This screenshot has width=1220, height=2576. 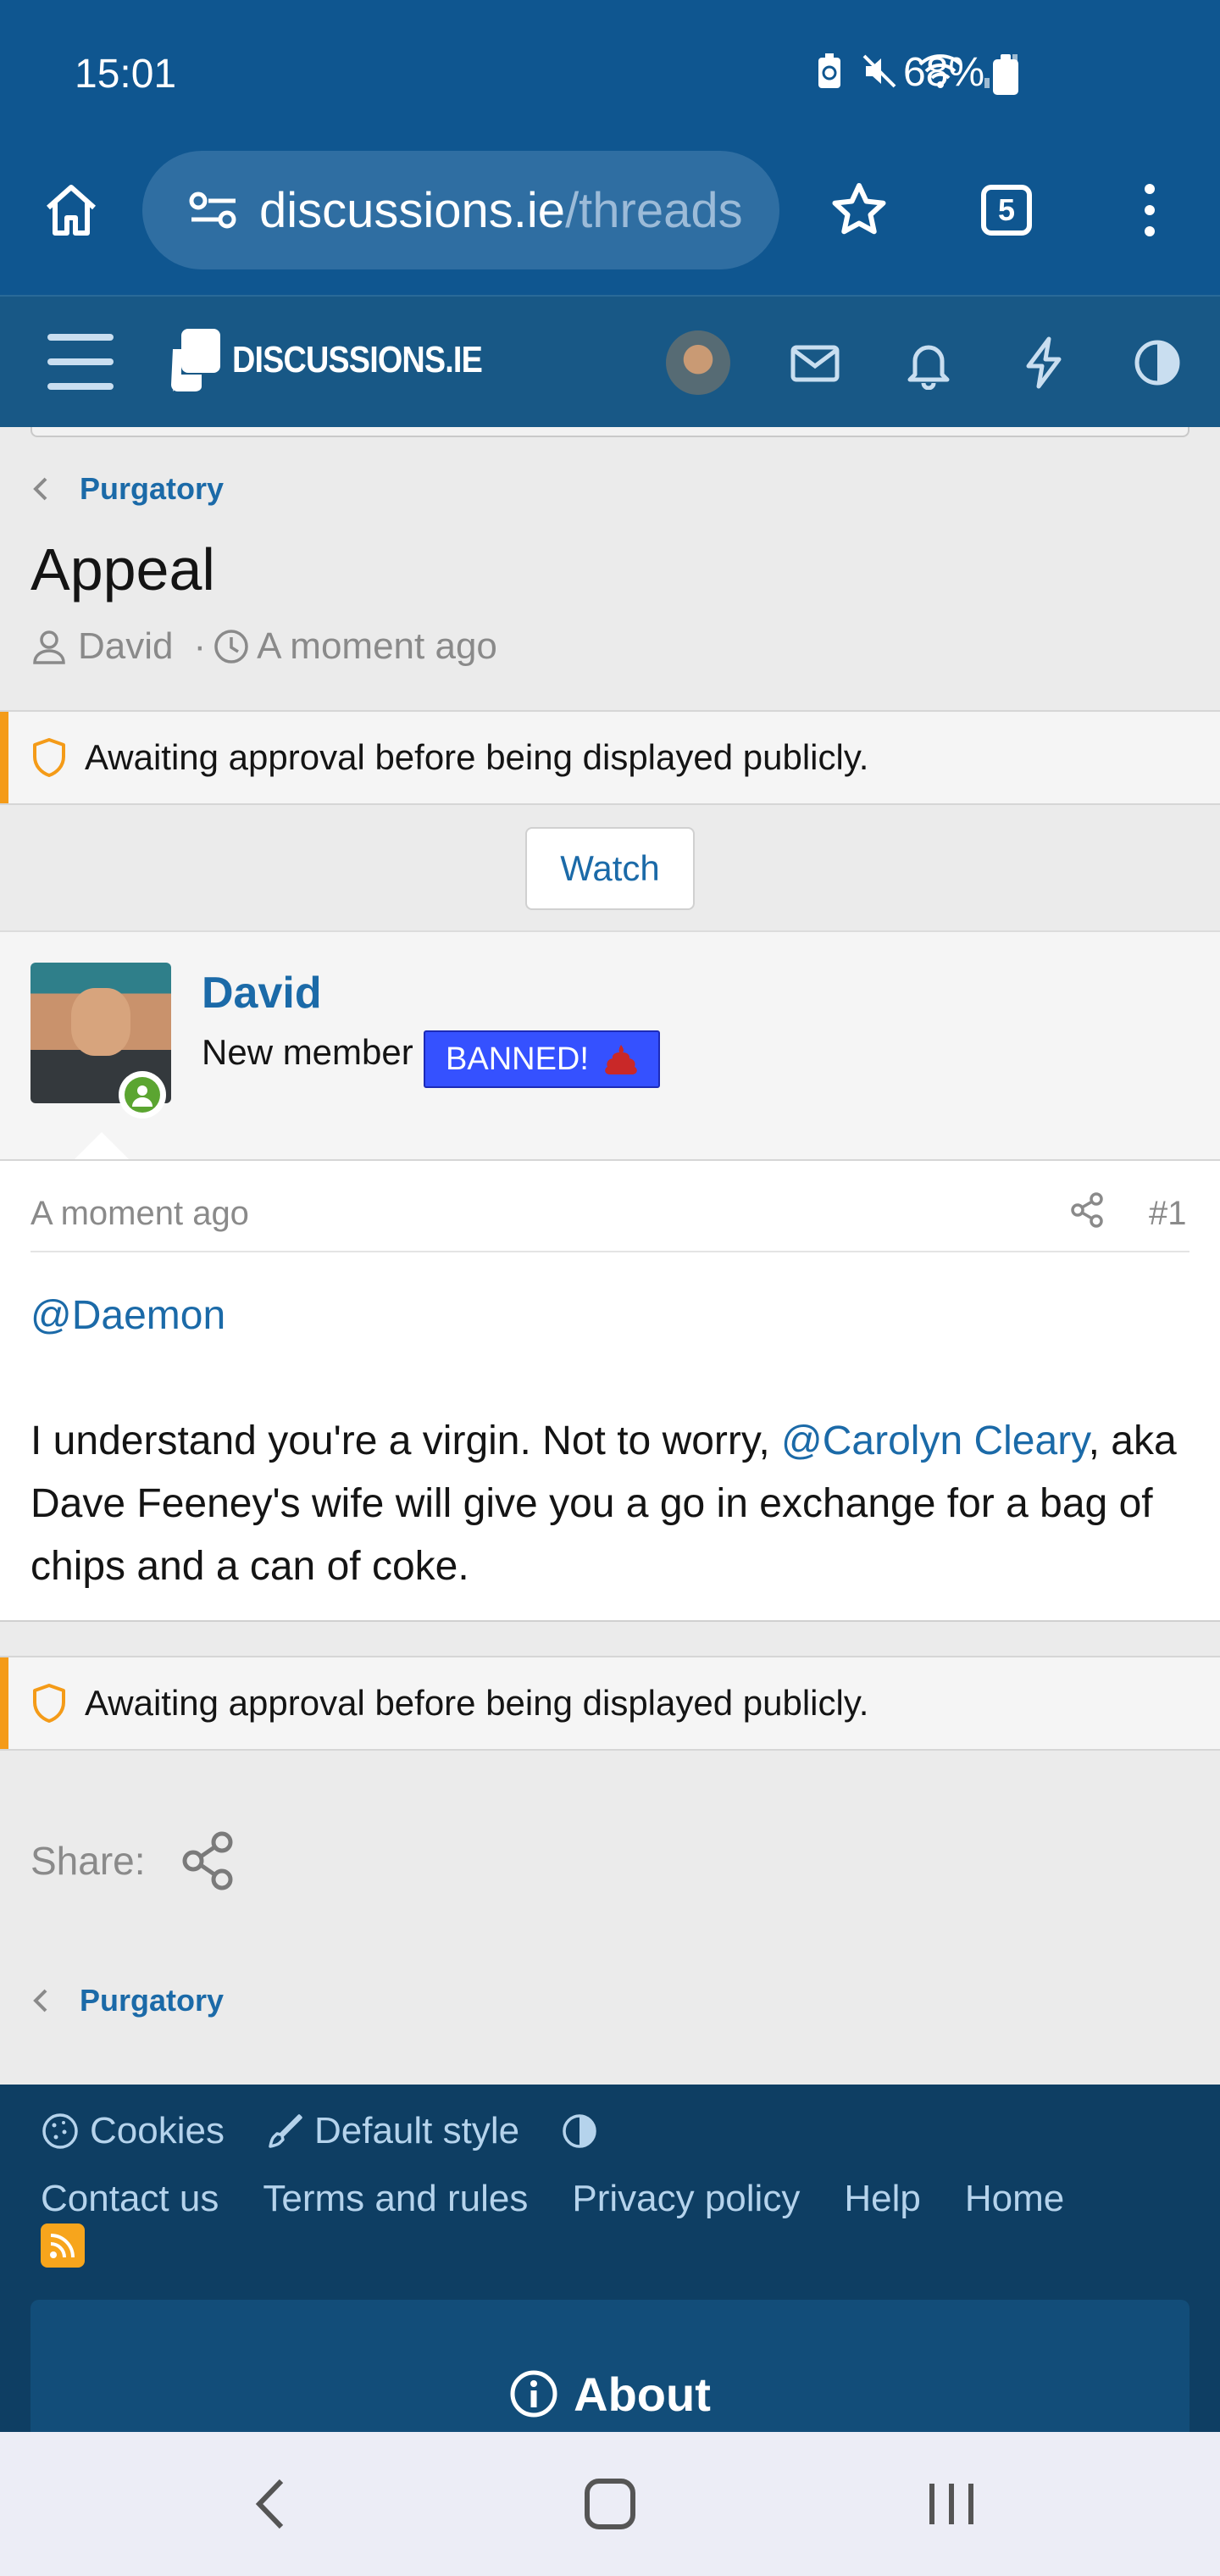 What do you see at coordinates (63, 2245) in the screenshot?
I see `rss-icon` at bounding box center [63, 2245].